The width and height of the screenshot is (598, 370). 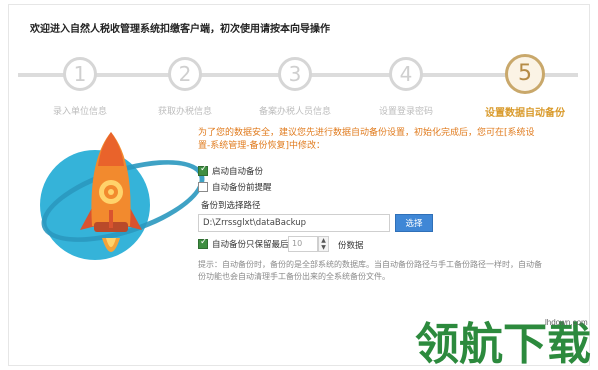 I want to click on auto-backup-checkbox, so click(x=203, y=170).